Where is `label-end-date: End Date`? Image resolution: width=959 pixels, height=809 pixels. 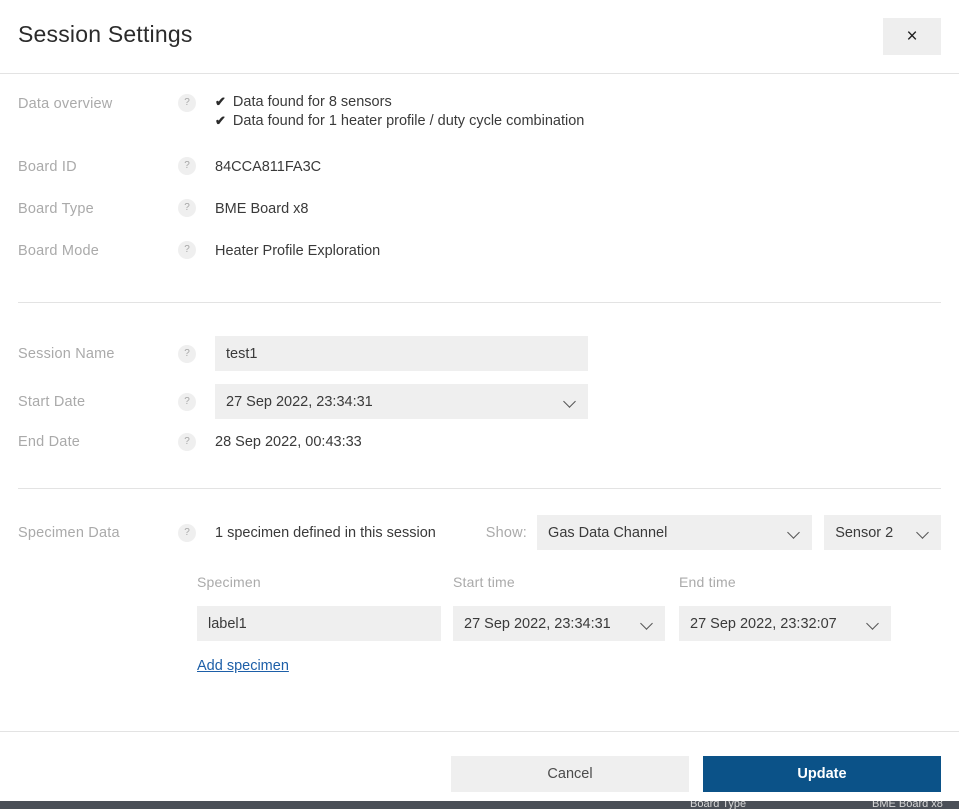
label-end-date: End Date is located at coordinates (49, 442).